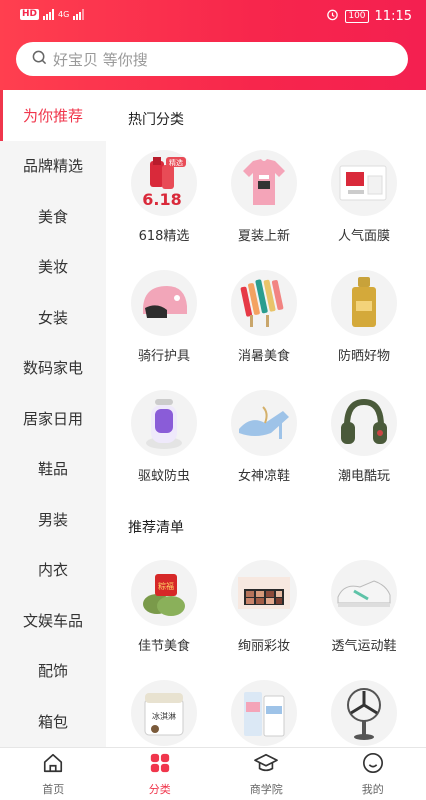 The image size is (426, 800). What do you see at coordinates (100, 59) in the screenshot?
I see `search-placeholder: 好宝贝 等你搜` at bounding box center [100, 59].